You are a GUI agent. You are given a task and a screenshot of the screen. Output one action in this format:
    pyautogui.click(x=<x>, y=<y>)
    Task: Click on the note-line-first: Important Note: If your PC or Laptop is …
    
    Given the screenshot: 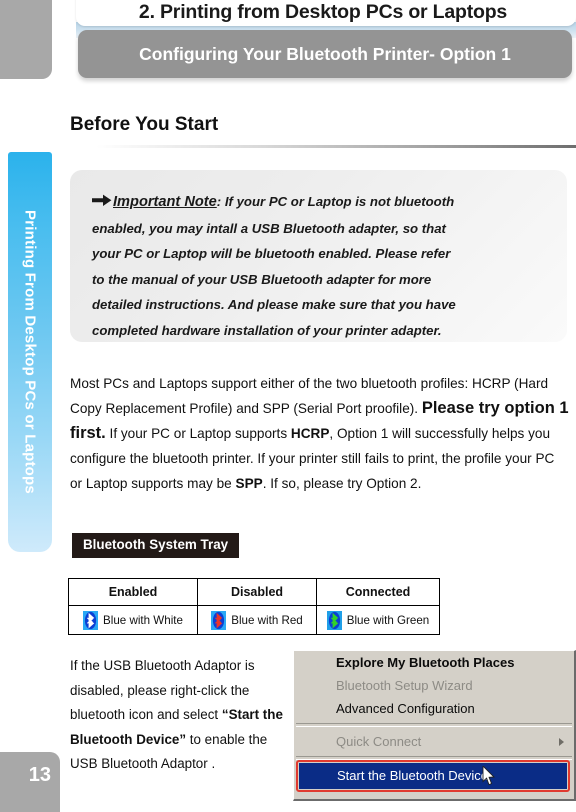 What is the action you would take?
    pyautogui.click(x=321, y=202)
    